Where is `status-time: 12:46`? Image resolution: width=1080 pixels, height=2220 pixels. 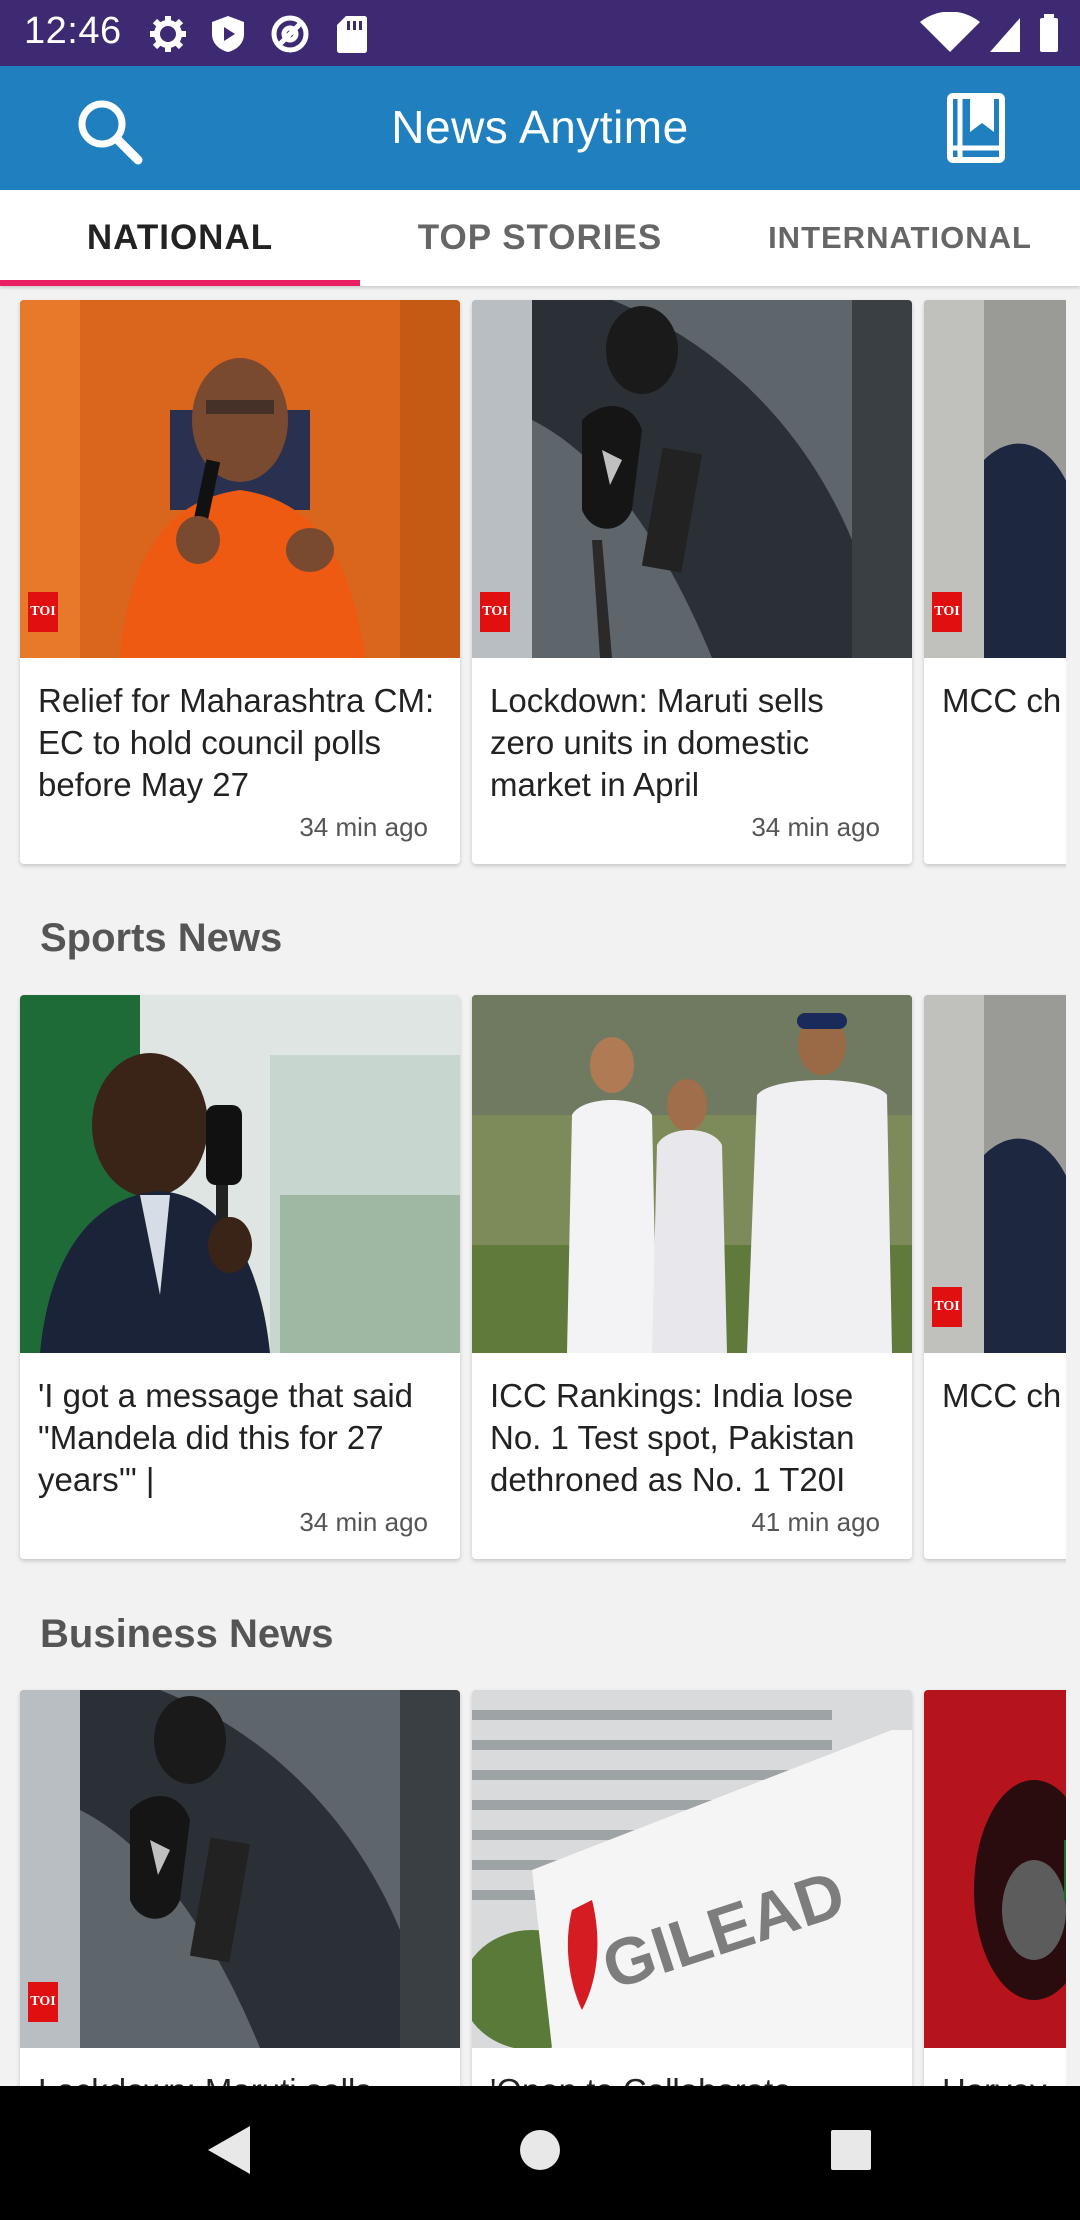 status-time: 12:46 is located at coordinates (73, 31).